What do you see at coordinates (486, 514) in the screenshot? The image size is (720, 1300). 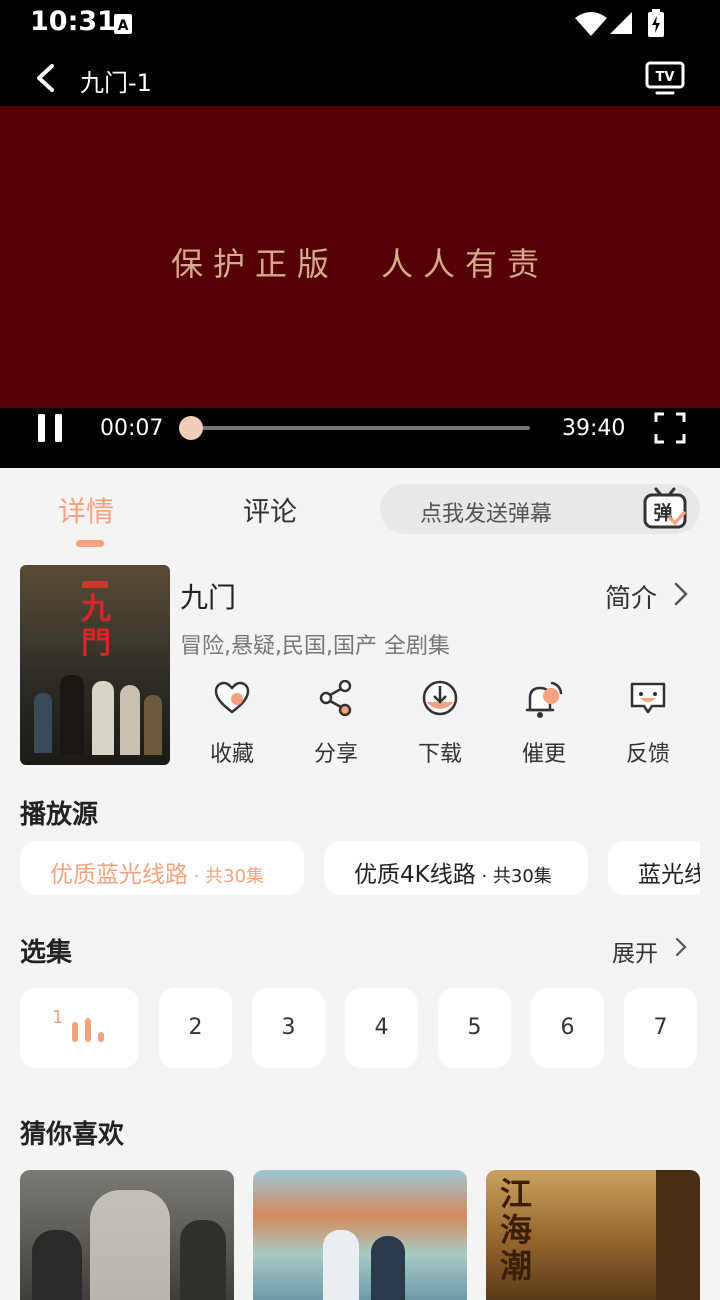 I see `danmu-placeholder: 点我发送弹幕` at bounding box center [486, 514].